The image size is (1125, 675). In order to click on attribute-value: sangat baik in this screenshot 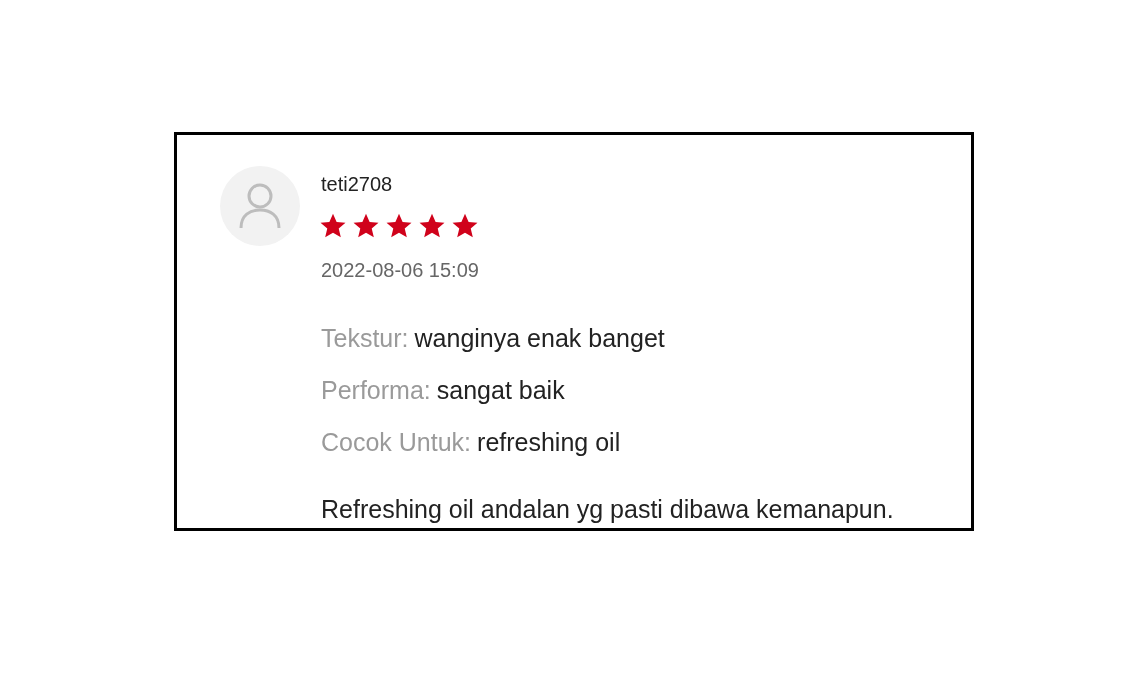, I will do `click(500, 390)`.